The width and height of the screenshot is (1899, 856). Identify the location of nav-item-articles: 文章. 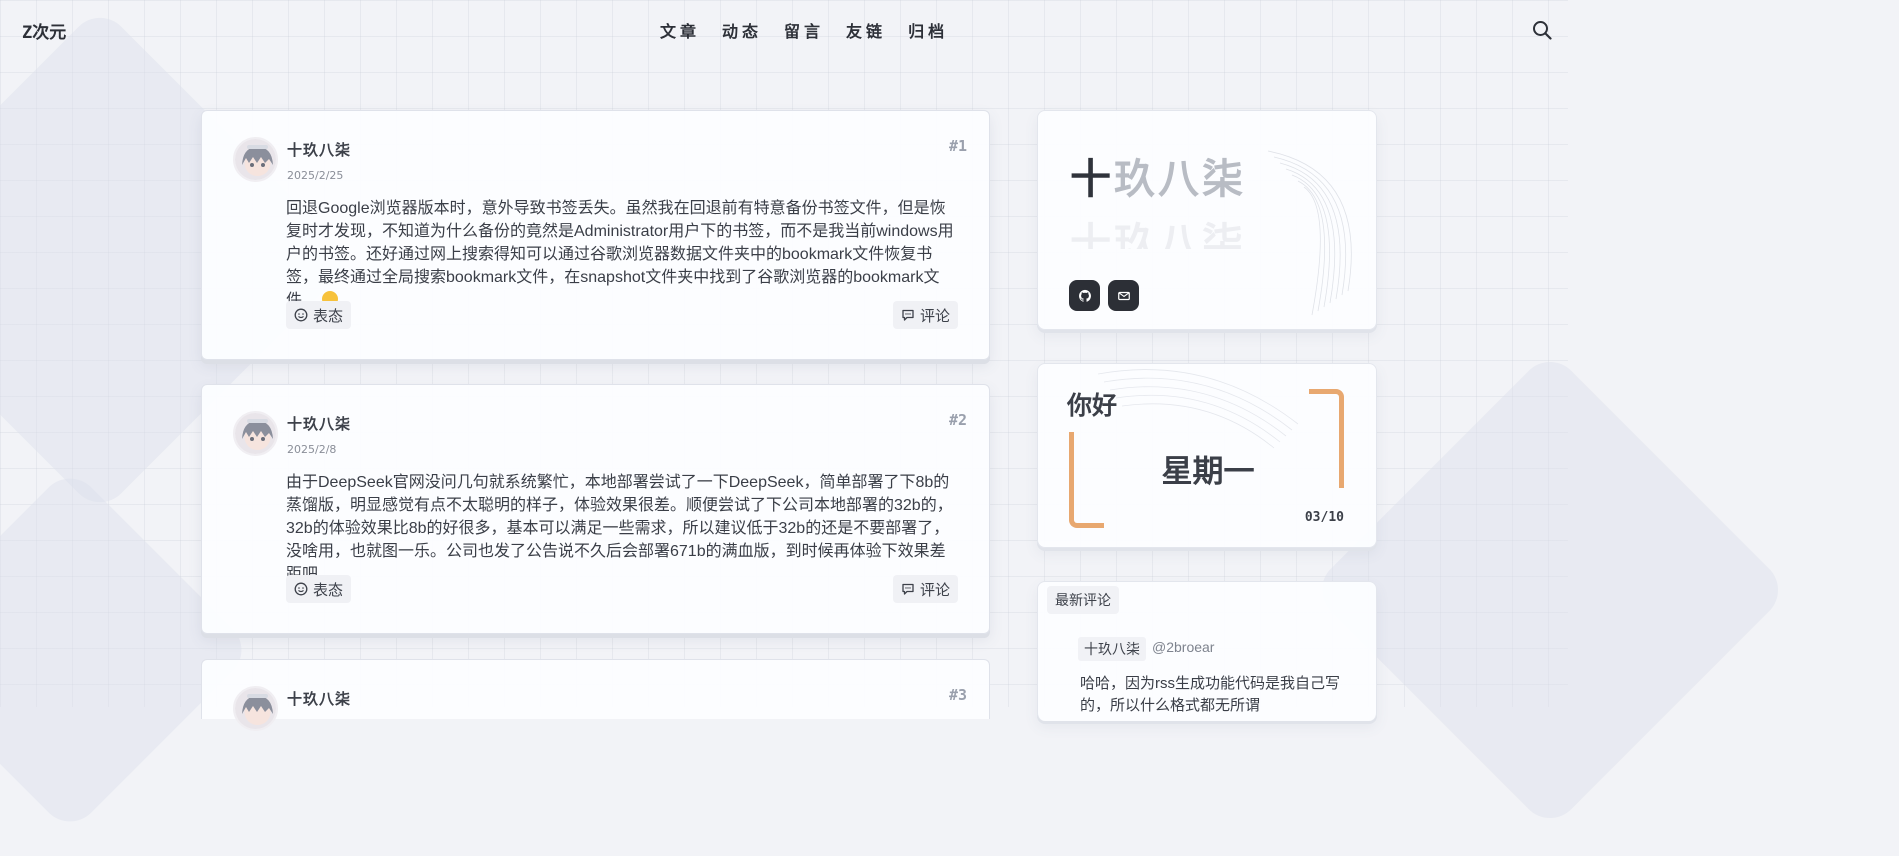
(680, 30).